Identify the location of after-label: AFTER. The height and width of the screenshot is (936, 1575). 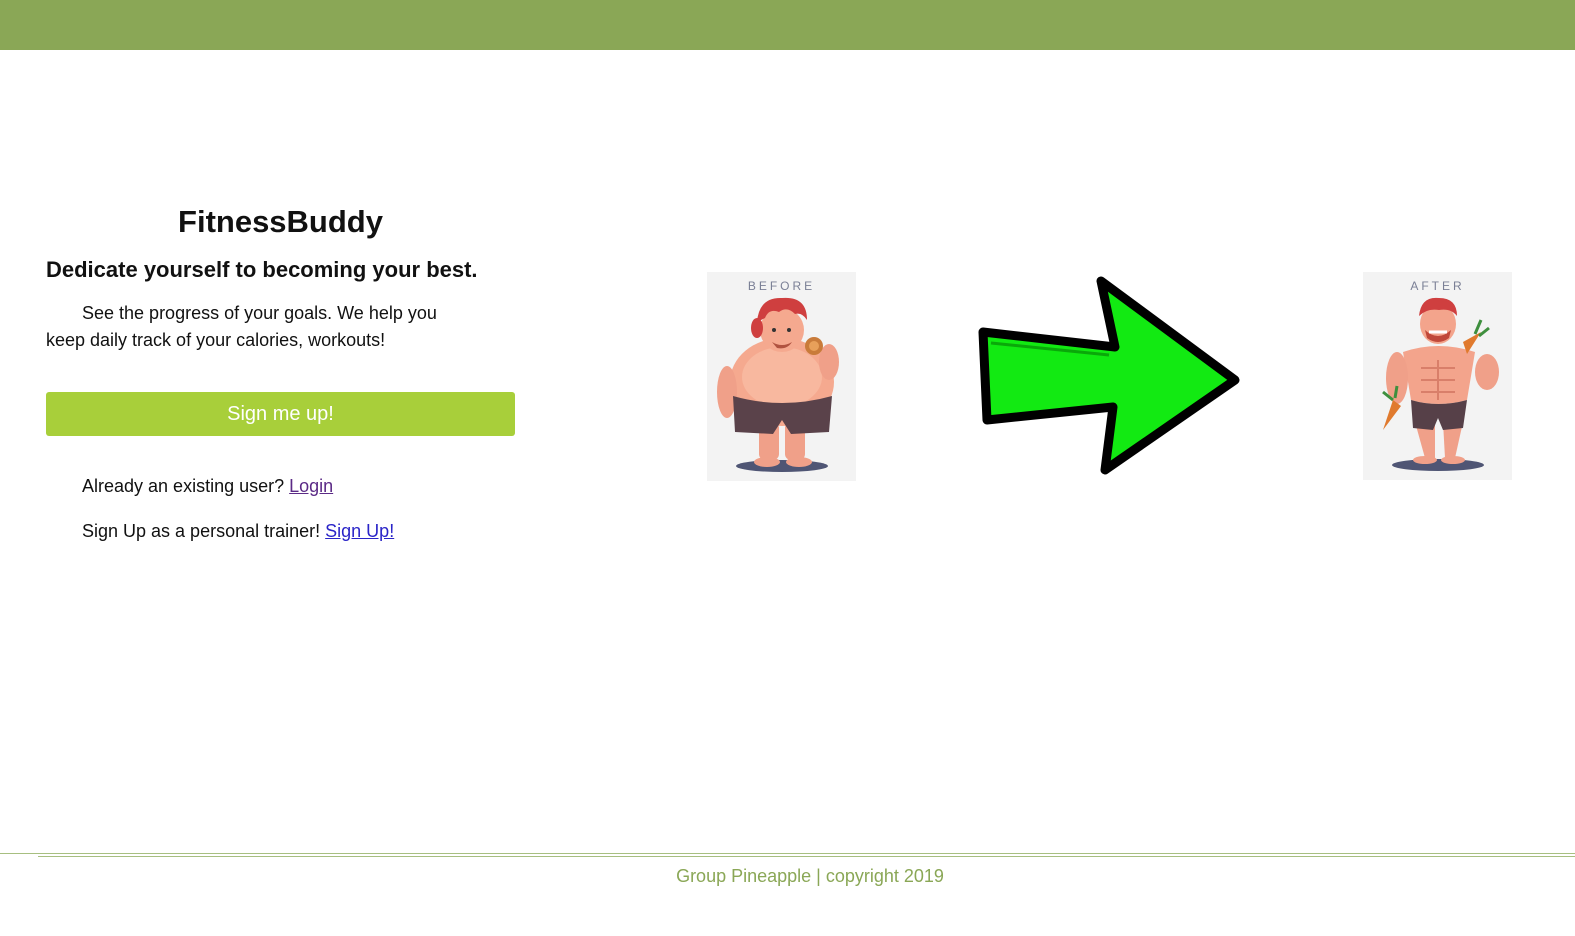
(1437, 286).